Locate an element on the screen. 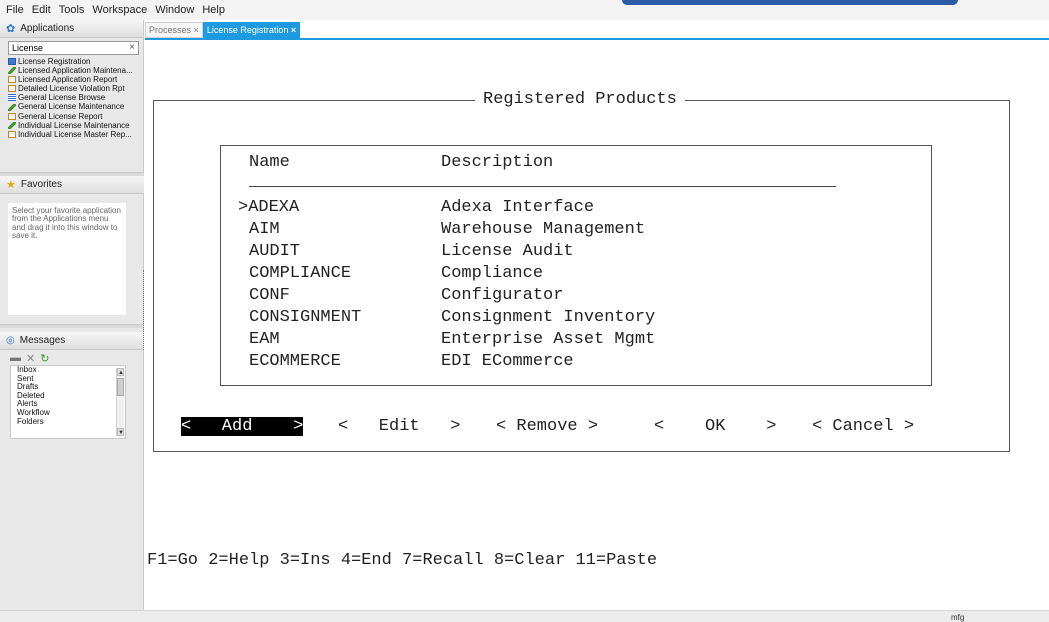  app-item-detailed-license-violation: Detailed License Violation Rpt is located at coordinates (75, 88).